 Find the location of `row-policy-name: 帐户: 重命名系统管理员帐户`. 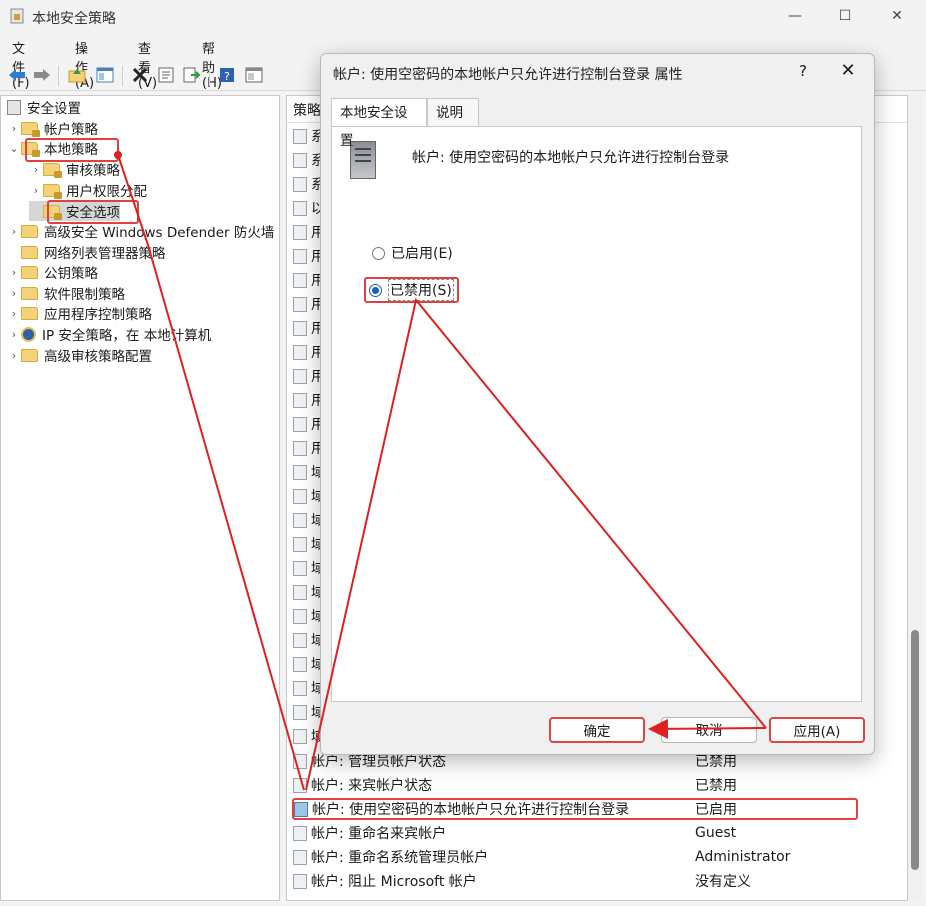

row-policy-name: 帐户: 重命名系统管理员帐户 is located at coordinates (400, 858).